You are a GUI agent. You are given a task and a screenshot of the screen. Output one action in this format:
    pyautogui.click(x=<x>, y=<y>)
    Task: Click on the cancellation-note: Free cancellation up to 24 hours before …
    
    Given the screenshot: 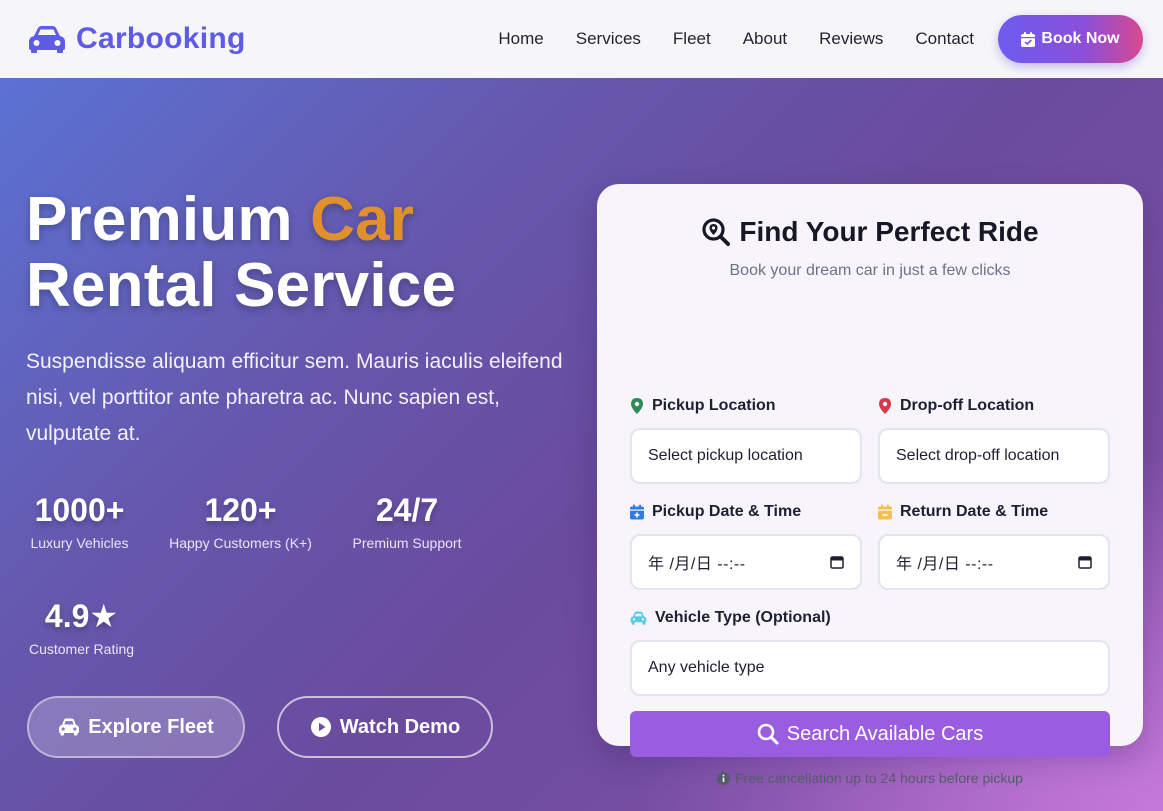 What is the action you would take?
    pyautogui.click(x=870, y=778)
    